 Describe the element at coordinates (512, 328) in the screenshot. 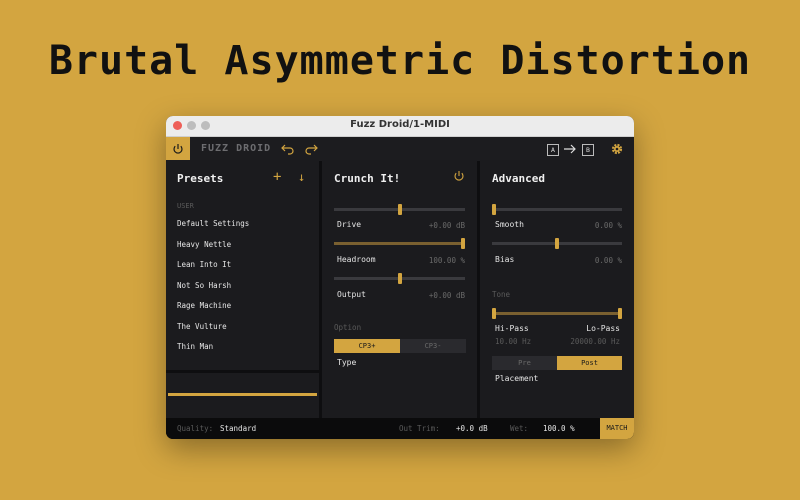

I see `hipass-label: Hi-Pass` at that location.